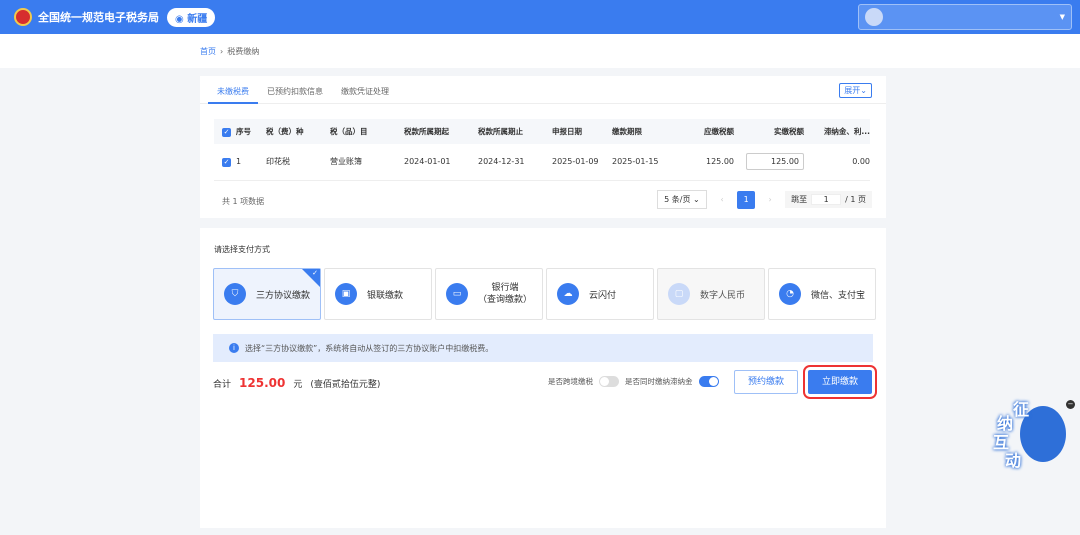  I want to click on late-fee-label: 是否同时缴纳滞纳金, so click(659, 381).